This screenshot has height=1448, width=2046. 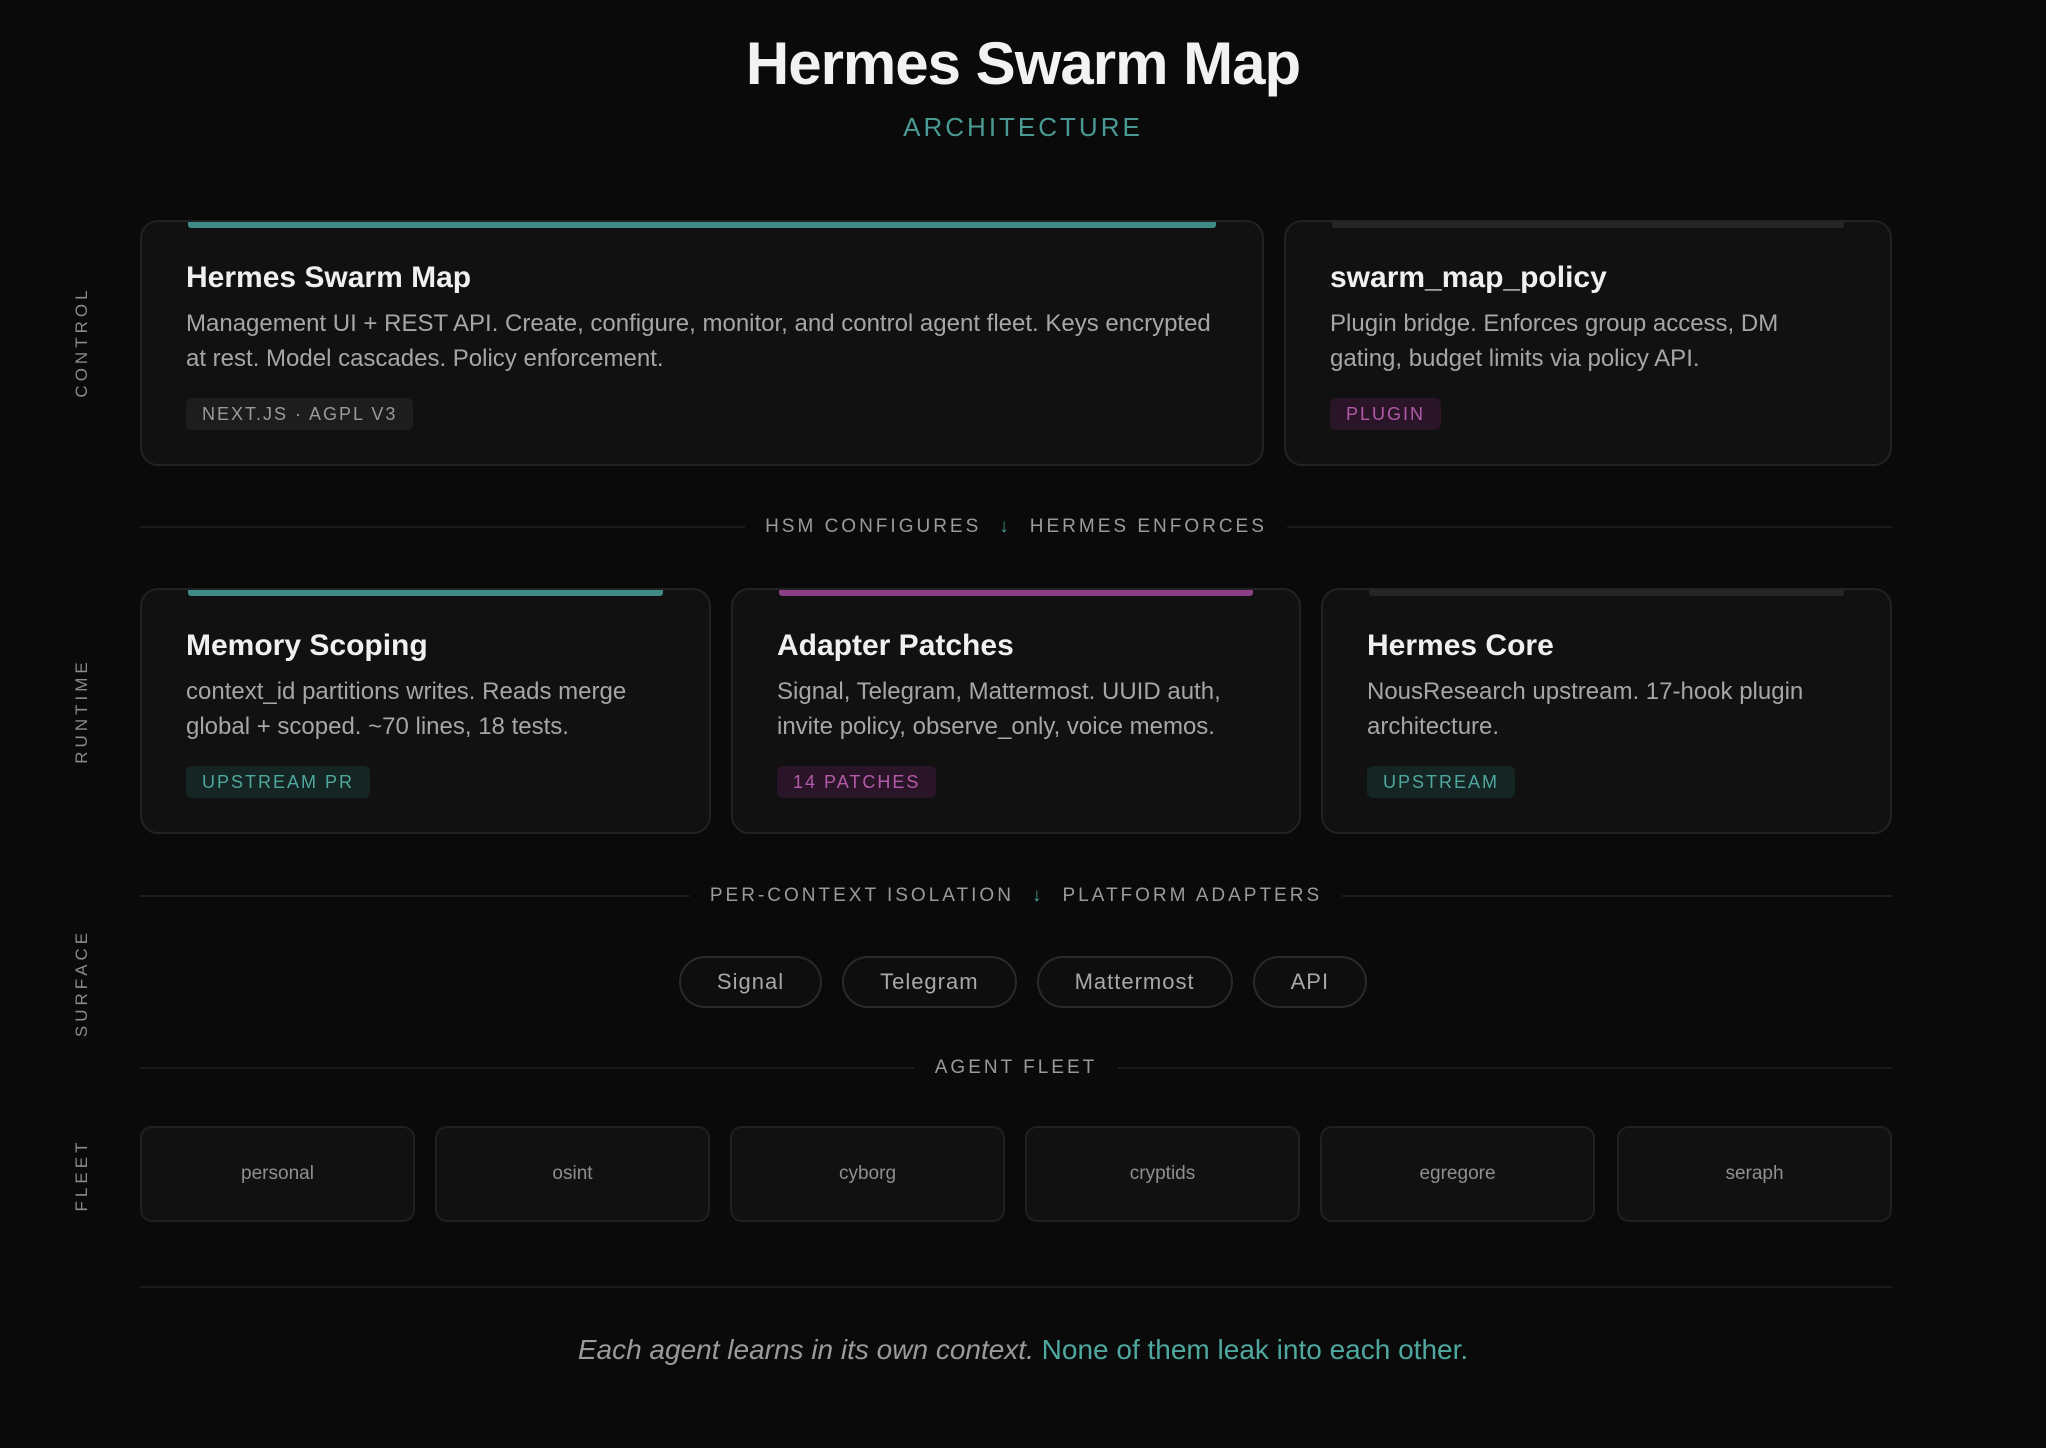 What do you see at coordinates (861, 895) in the screenshot?
I see `flow-left-text: PER-CONTEXT ISOLATION` at bounding box center [861, 895].